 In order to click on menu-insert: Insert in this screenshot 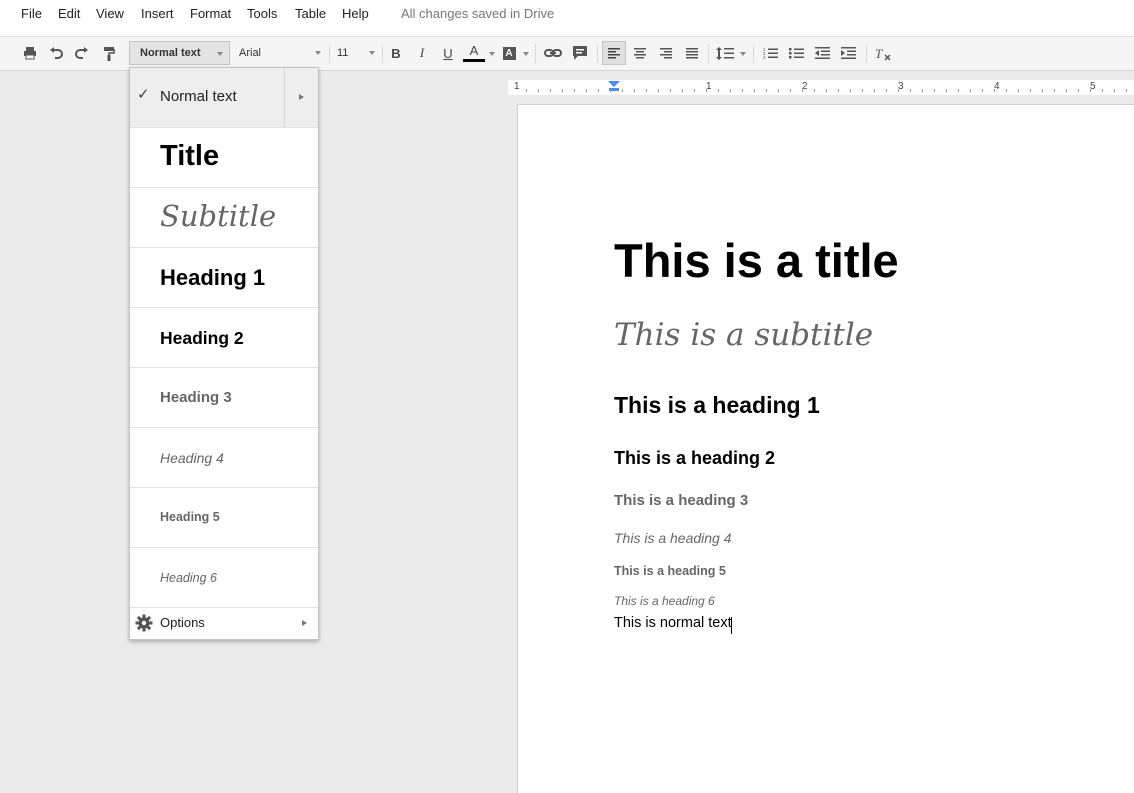, I will do `click(157, 13)`.